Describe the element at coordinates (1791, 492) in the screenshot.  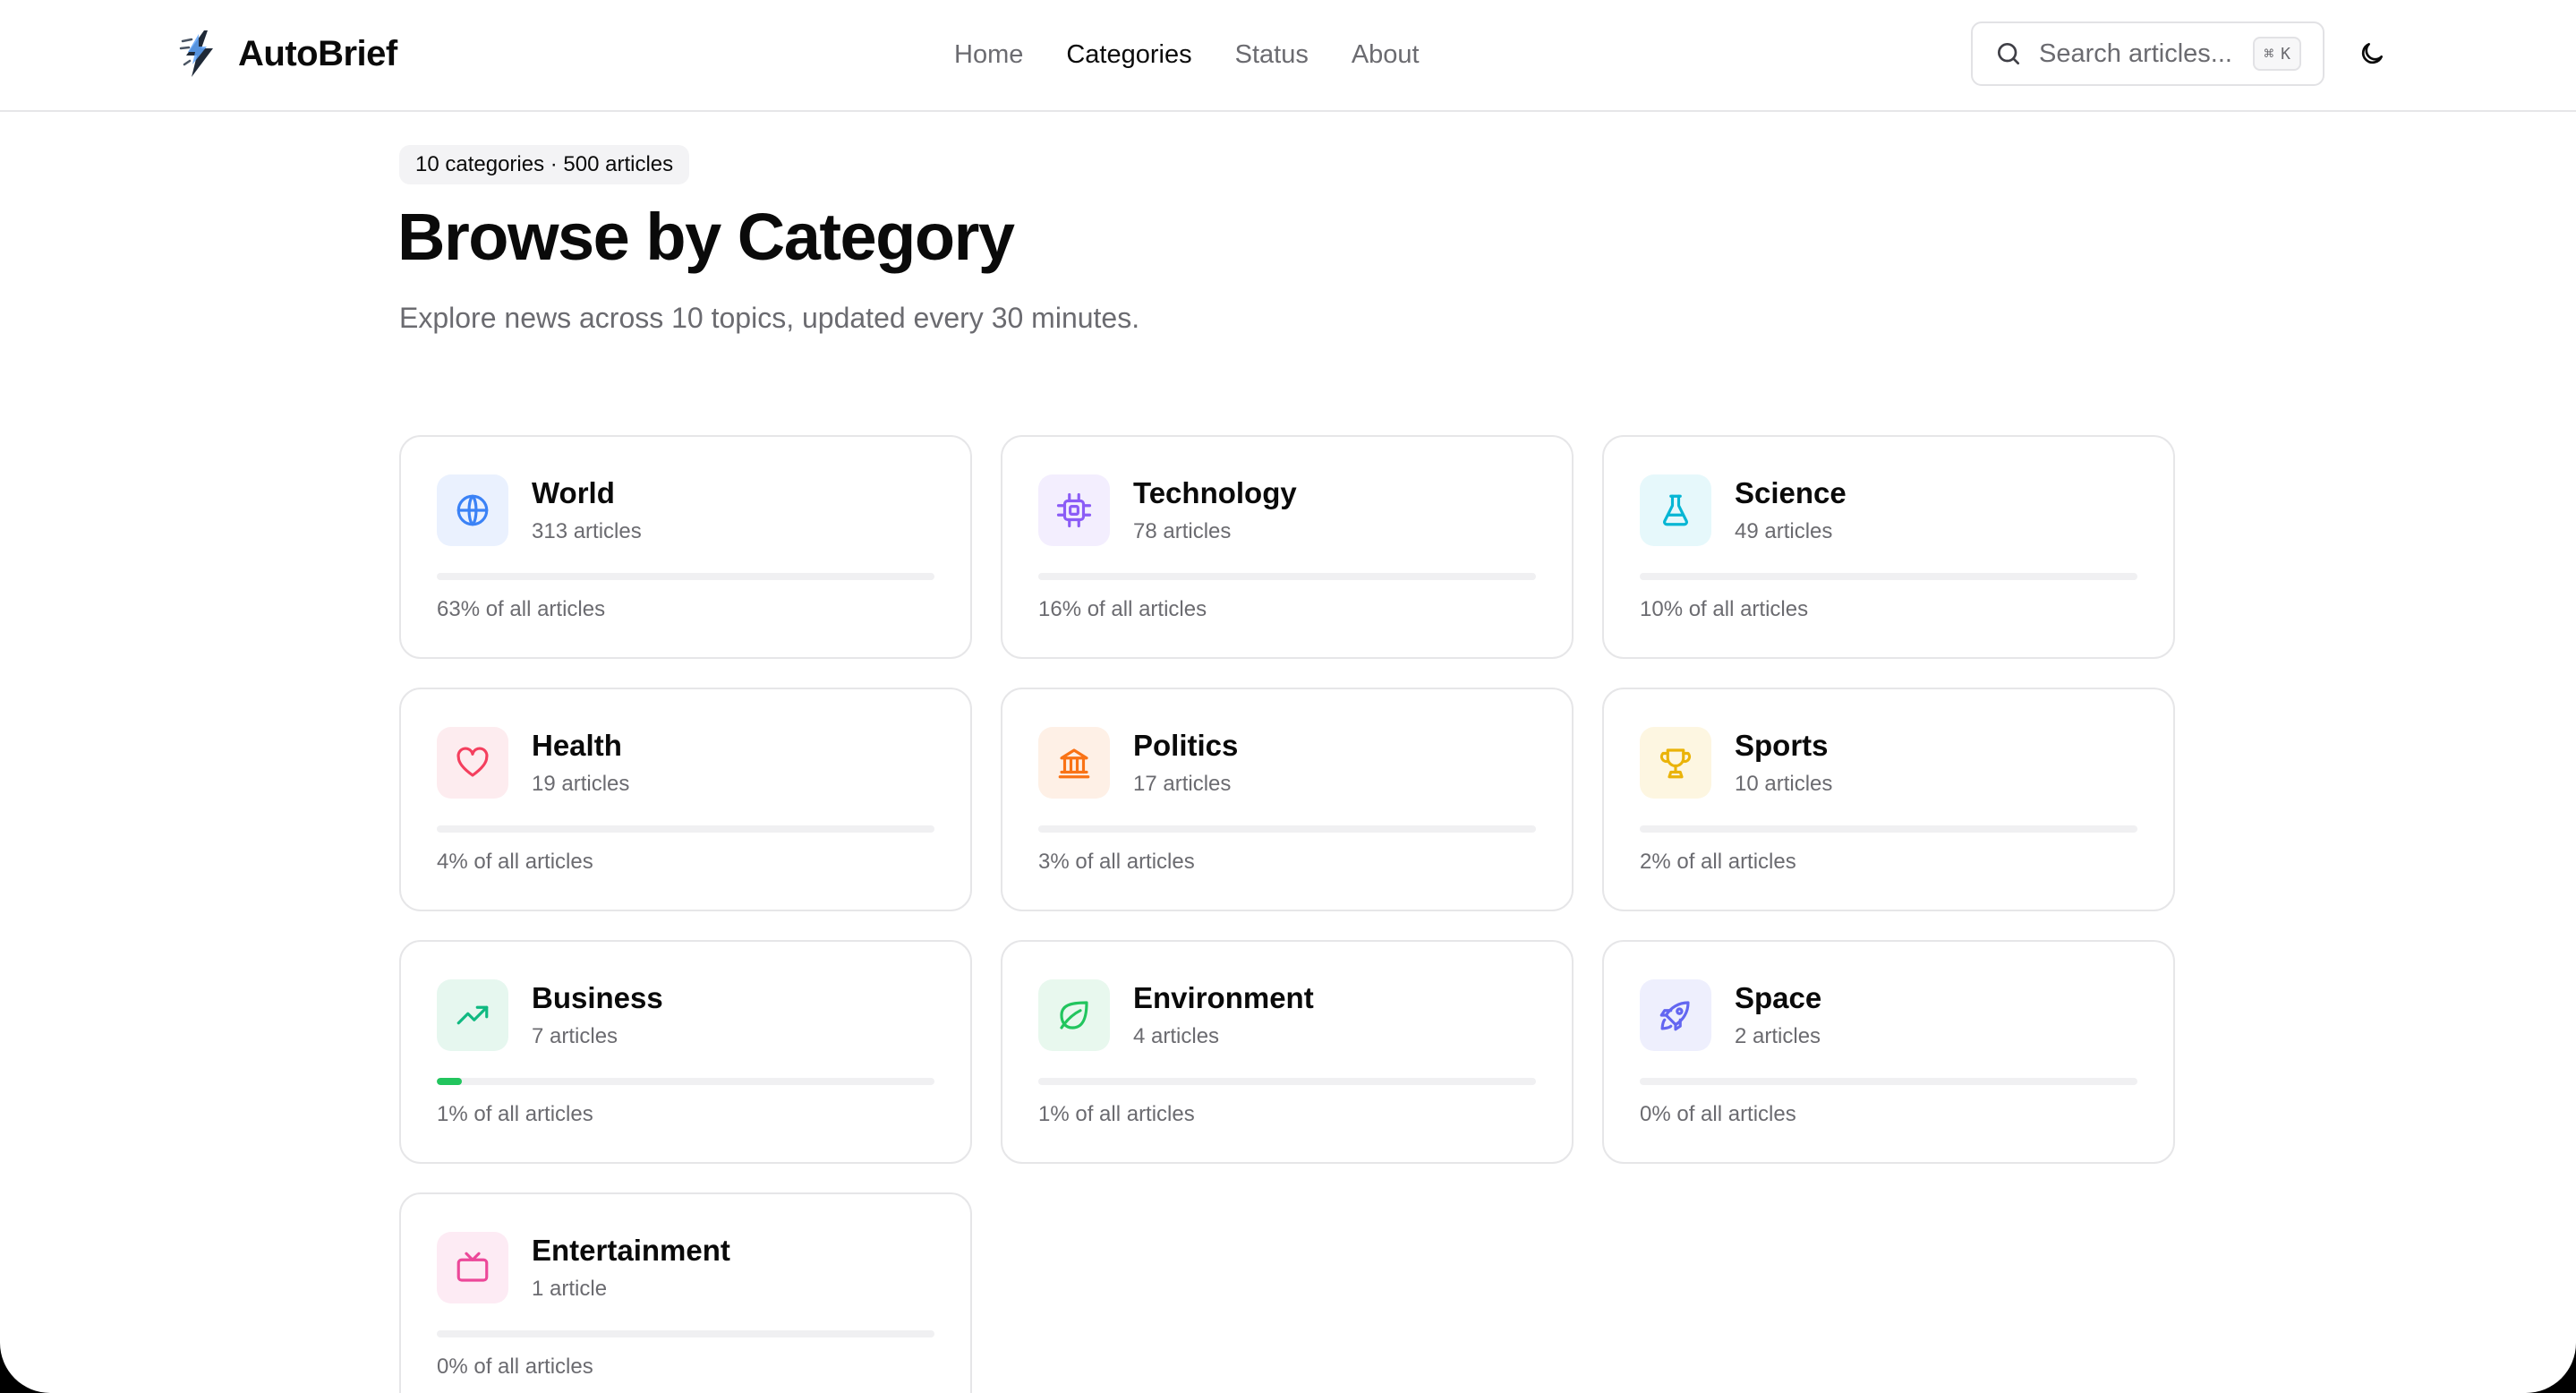
I see `category-name: Science` at that location.